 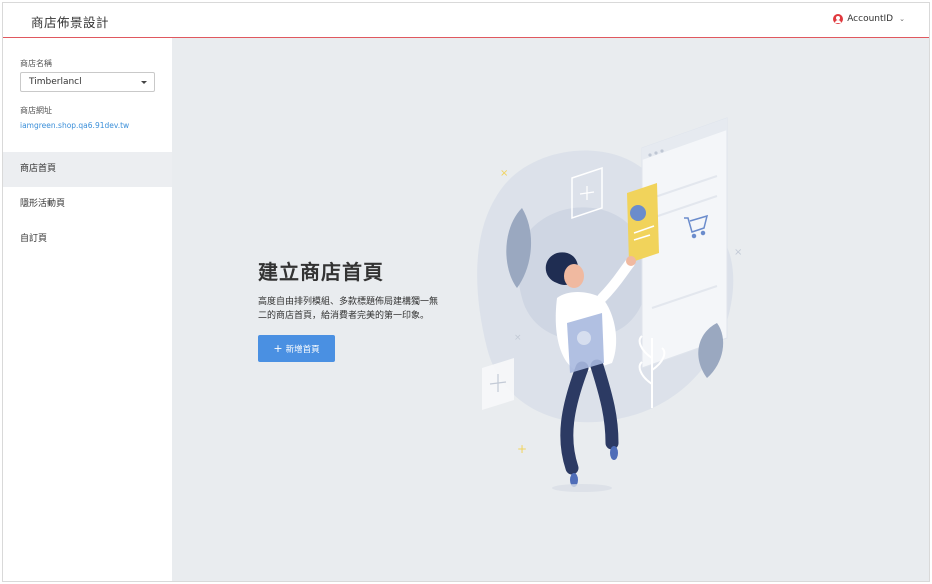 I want to click on plus-icon: +, so click(x=278, y=348).